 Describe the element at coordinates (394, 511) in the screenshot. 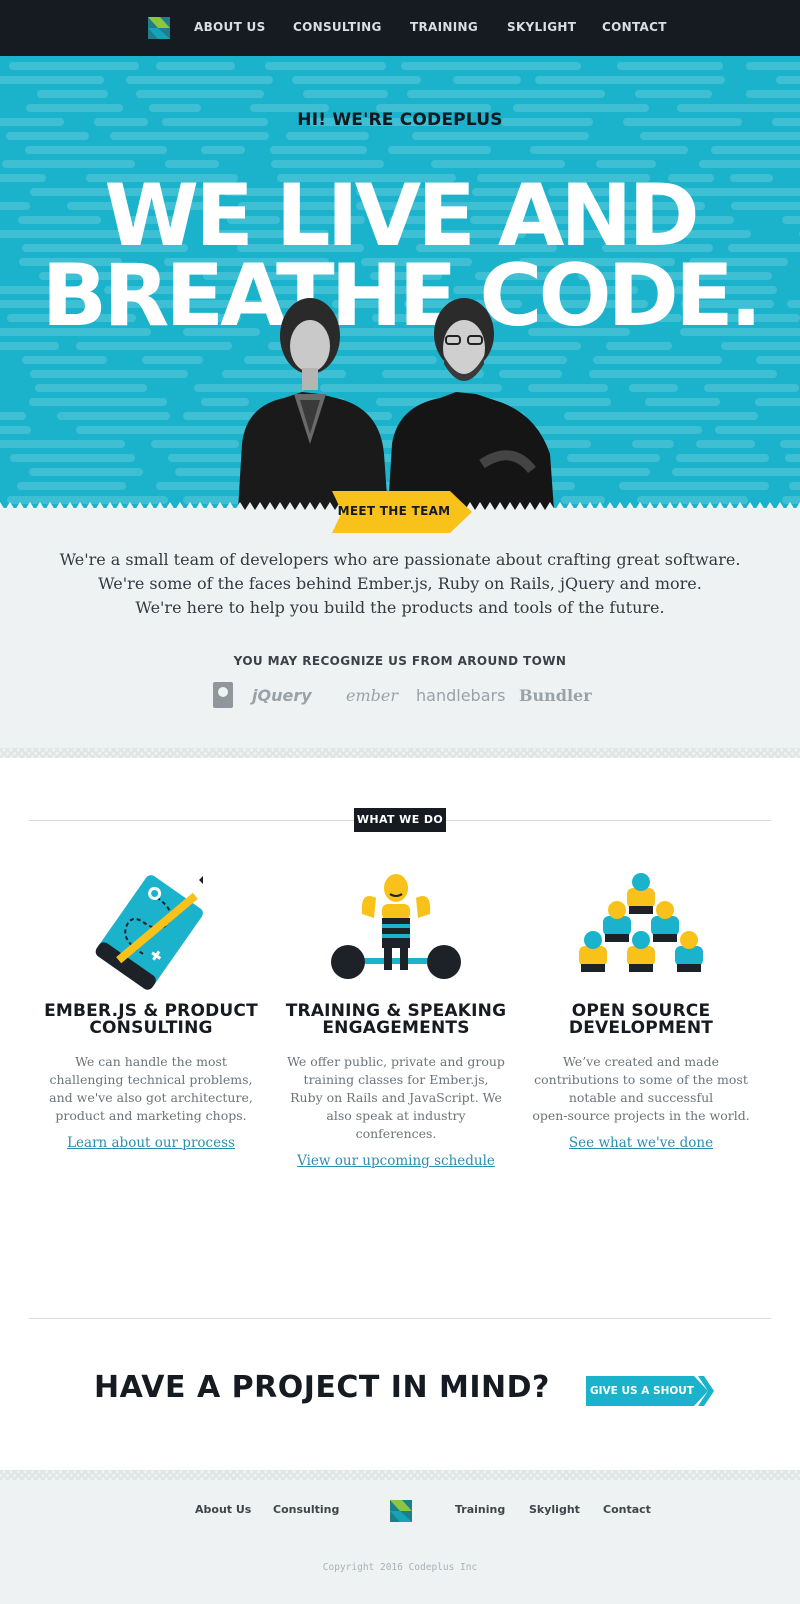

I see `meet-the-team-label: MEET THE TEAM` at that location.